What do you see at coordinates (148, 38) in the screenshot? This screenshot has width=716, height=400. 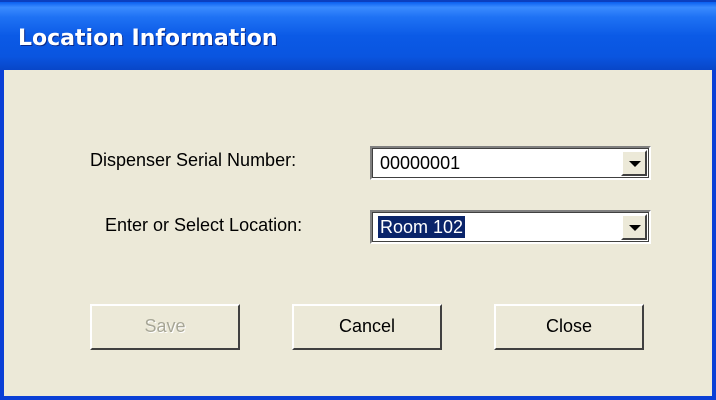 I see `window-title: Location Information` at bounding box center [148, 38].